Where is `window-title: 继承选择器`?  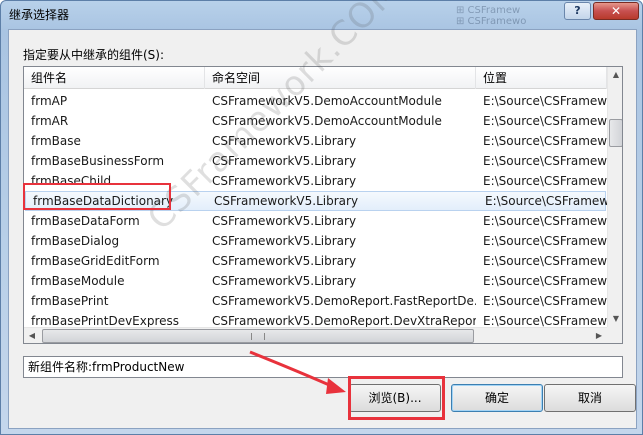 window-title: 继承选择器 is located at coordinates (39, 15).